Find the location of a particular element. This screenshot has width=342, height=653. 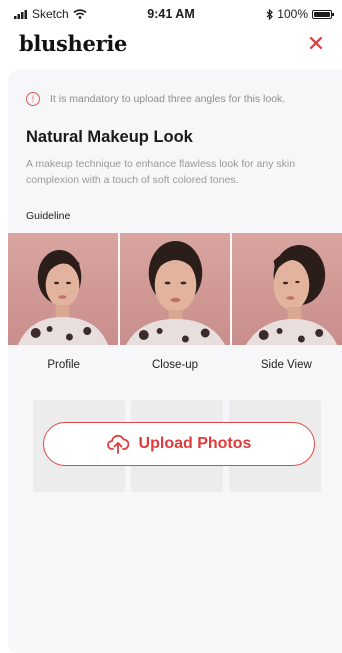

close-button: ✕ is located at coordinates (316, 44).